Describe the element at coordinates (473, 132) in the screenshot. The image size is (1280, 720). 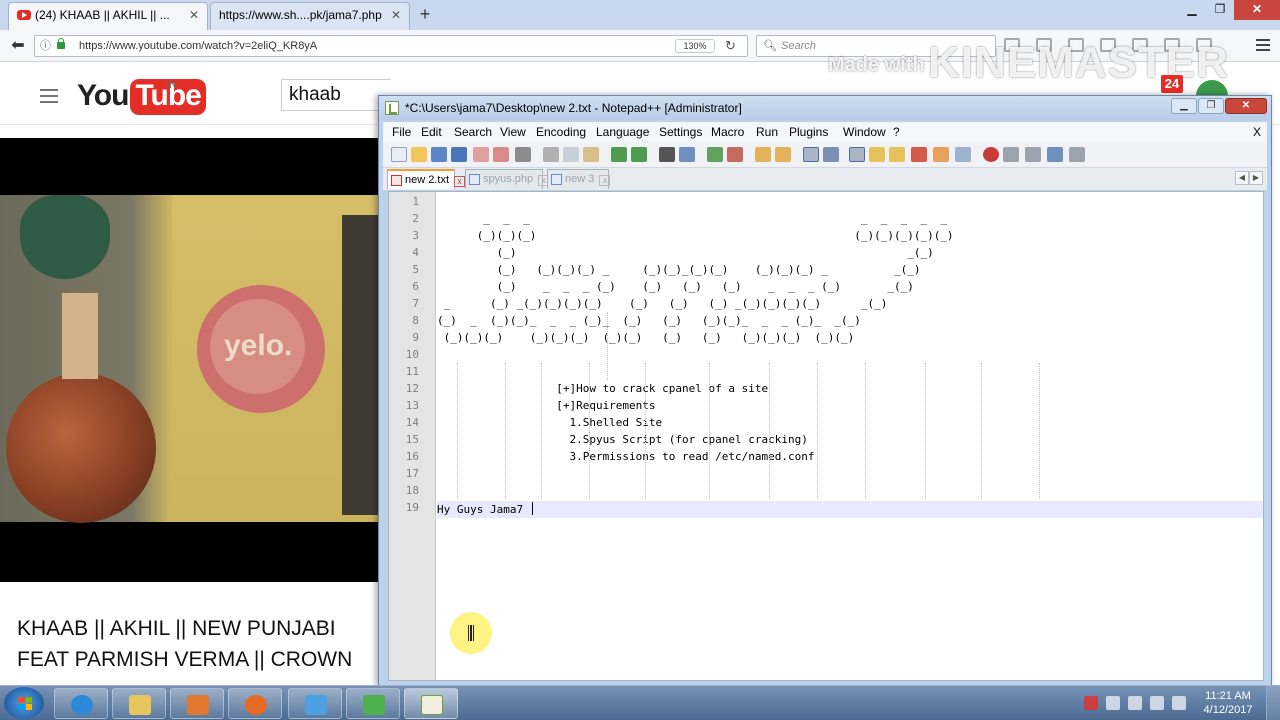
I see `menu-search: Search` at that location.